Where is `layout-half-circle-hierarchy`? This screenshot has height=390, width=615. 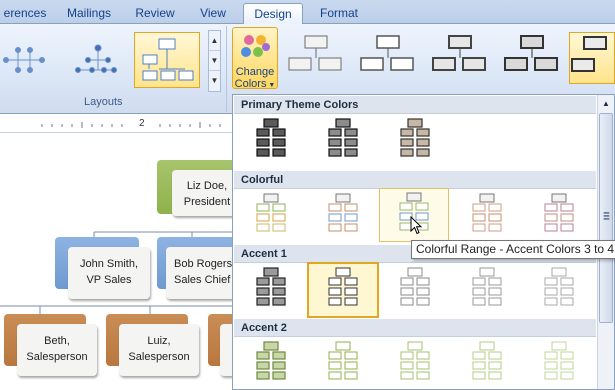 layout-half-circle-hierarchy is located at coordinates (97, 60).